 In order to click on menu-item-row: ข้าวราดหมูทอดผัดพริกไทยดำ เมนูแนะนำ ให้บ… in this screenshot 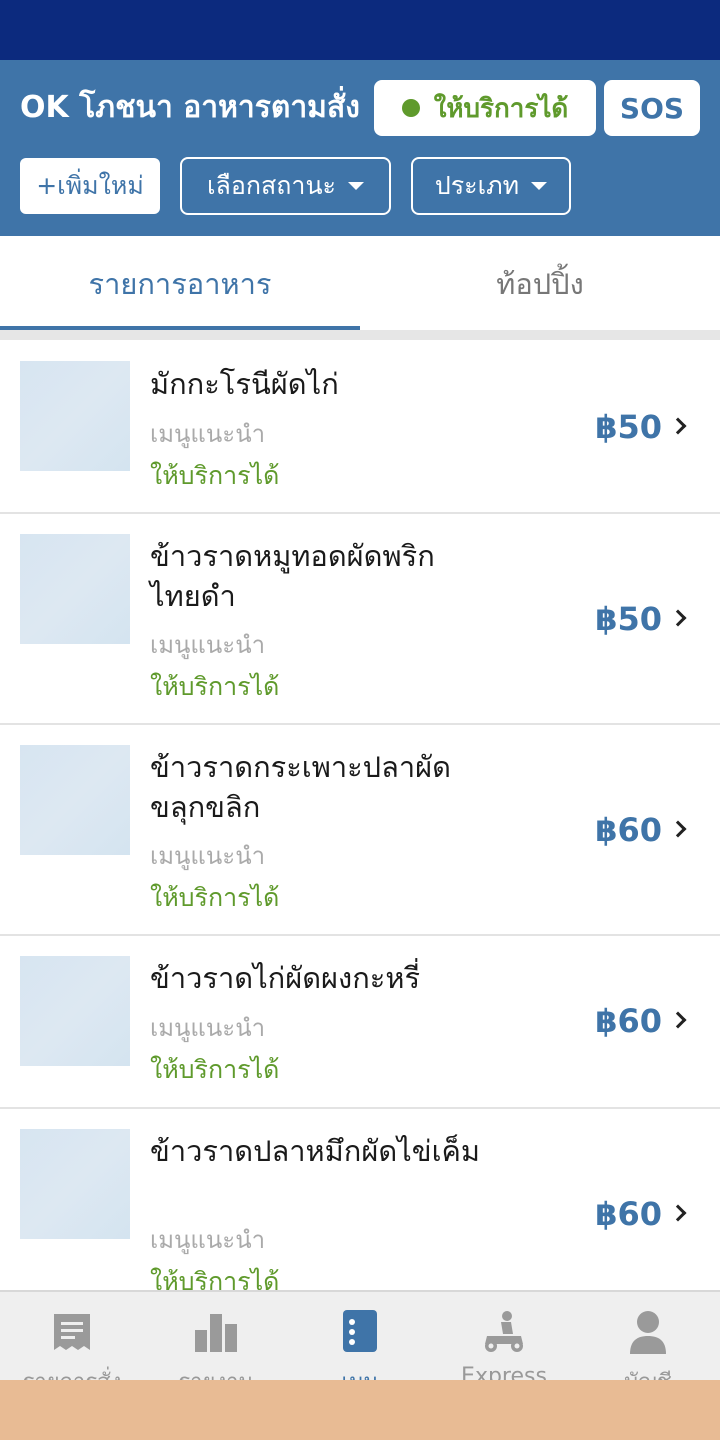, I will do `click(360, 619)`.